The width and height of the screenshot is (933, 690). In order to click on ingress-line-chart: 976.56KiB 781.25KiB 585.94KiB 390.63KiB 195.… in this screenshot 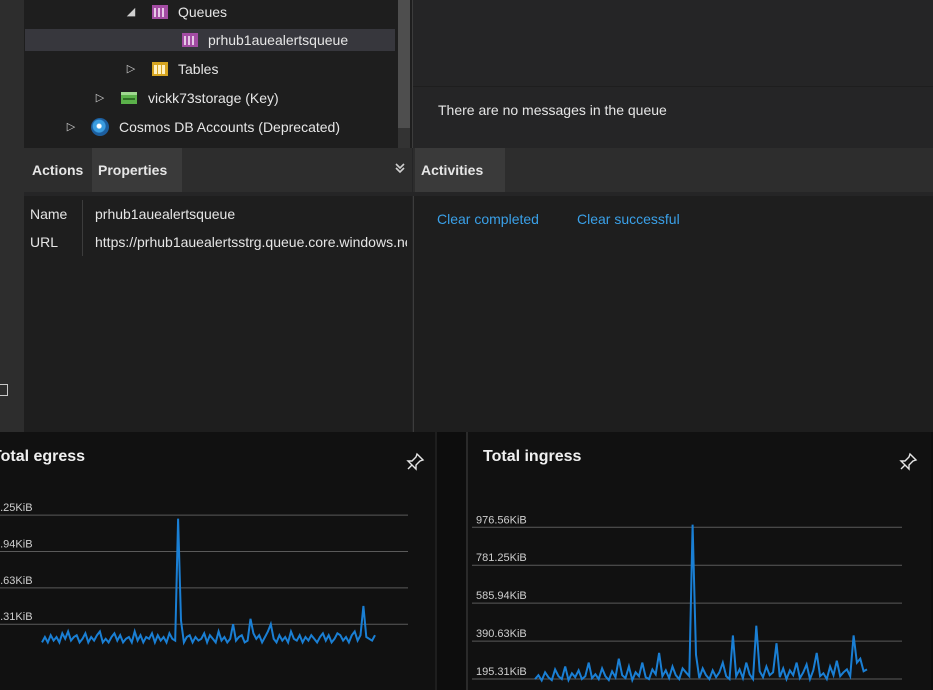, I will do `click(687, 599)`.